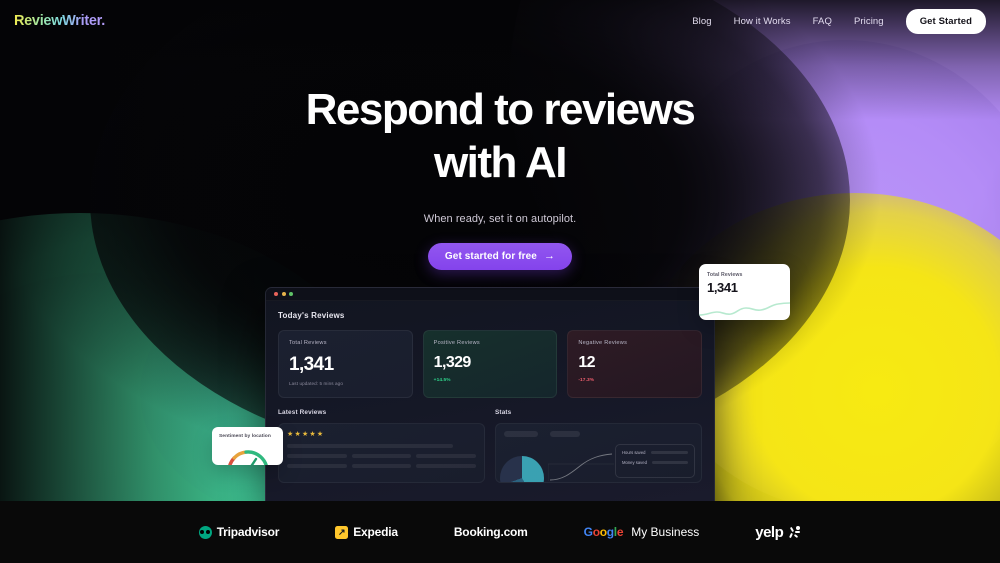 The image size is (1000, 563). I want to click on floating-total-label: Total Reviews, so click(725, 275).